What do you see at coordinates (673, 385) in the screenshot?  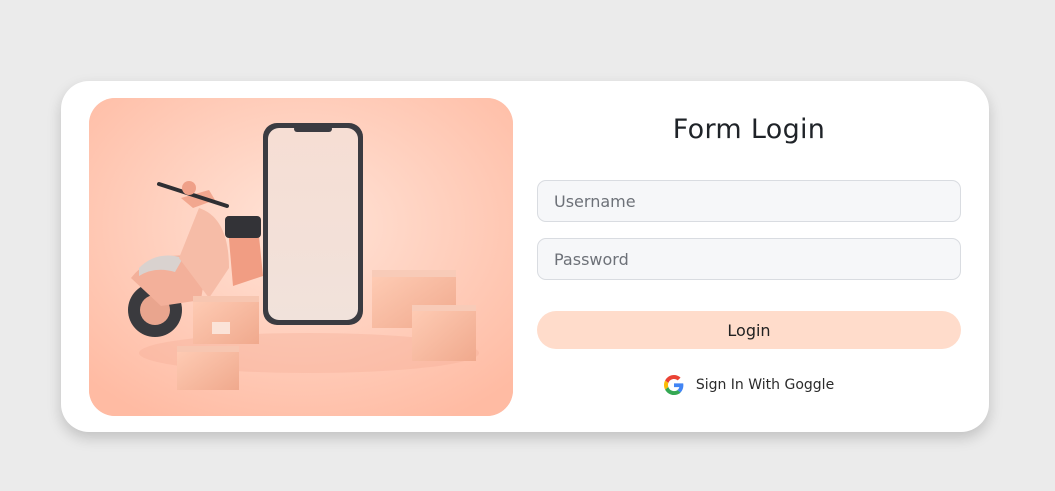 I see `google-icon` at bounding box center [673, 385].